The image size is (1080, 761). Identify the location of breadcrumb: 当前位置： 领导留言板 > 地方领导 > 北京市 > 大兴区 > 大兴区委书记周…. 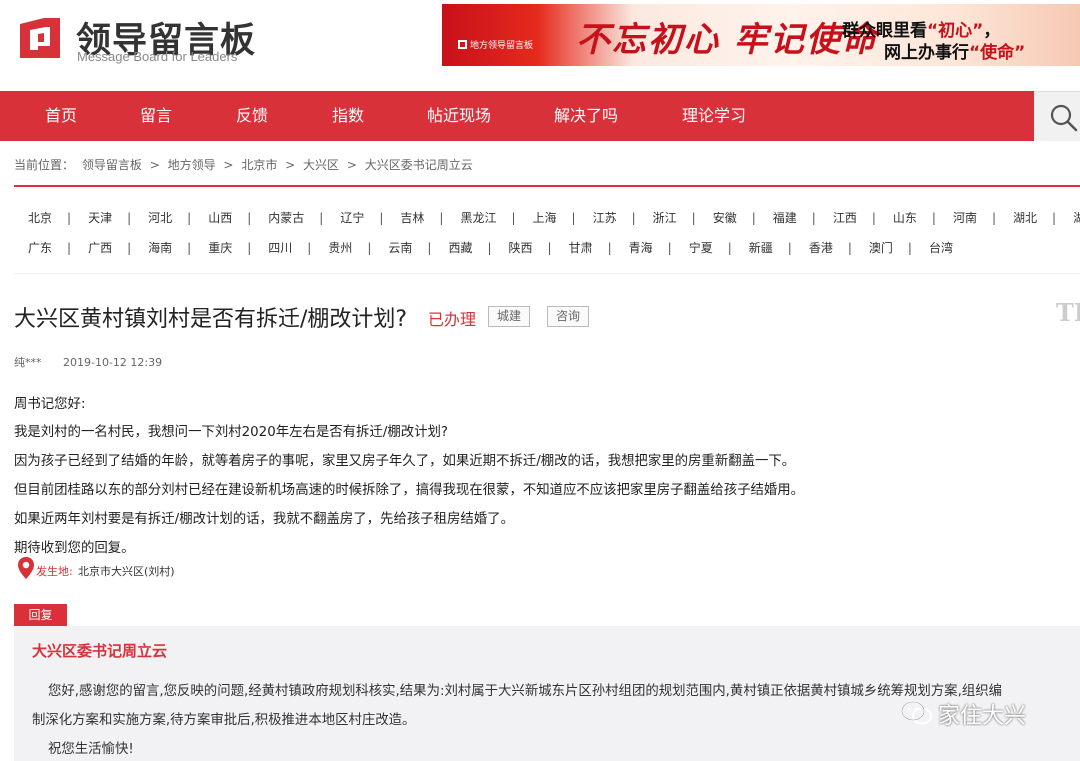
(245, 164).